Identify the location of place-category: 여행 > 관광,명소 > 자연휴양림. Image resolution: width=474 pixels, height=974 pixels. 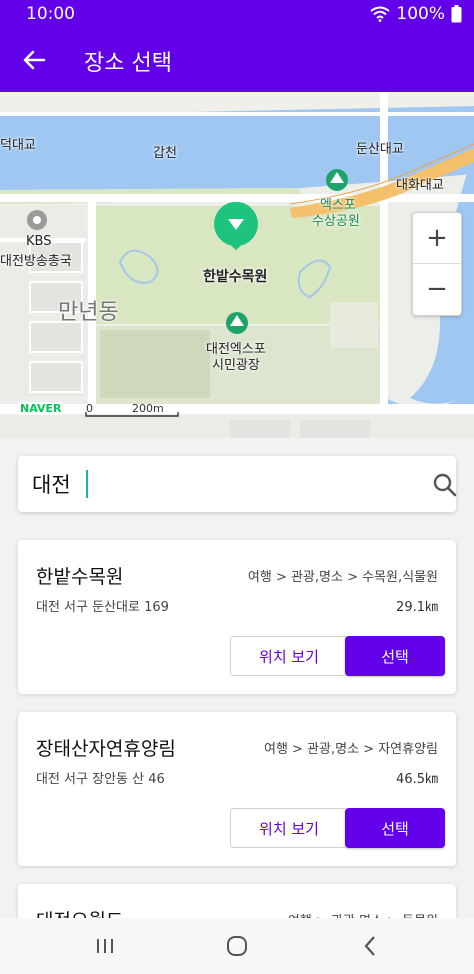
(350, 749).